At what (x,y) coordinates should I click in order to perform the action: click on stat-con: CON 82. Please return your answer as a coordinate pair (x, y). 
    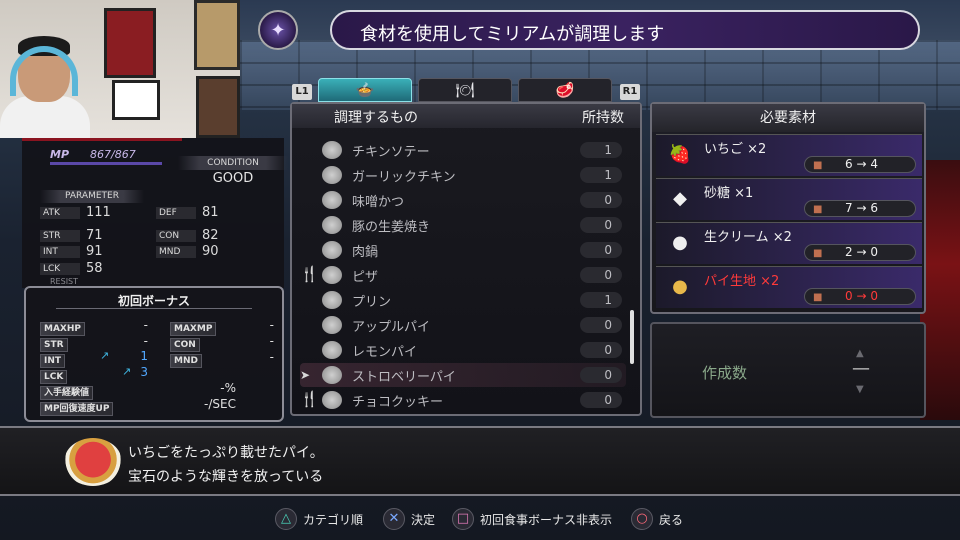
    Looking at the image, I should click on (187, 235).